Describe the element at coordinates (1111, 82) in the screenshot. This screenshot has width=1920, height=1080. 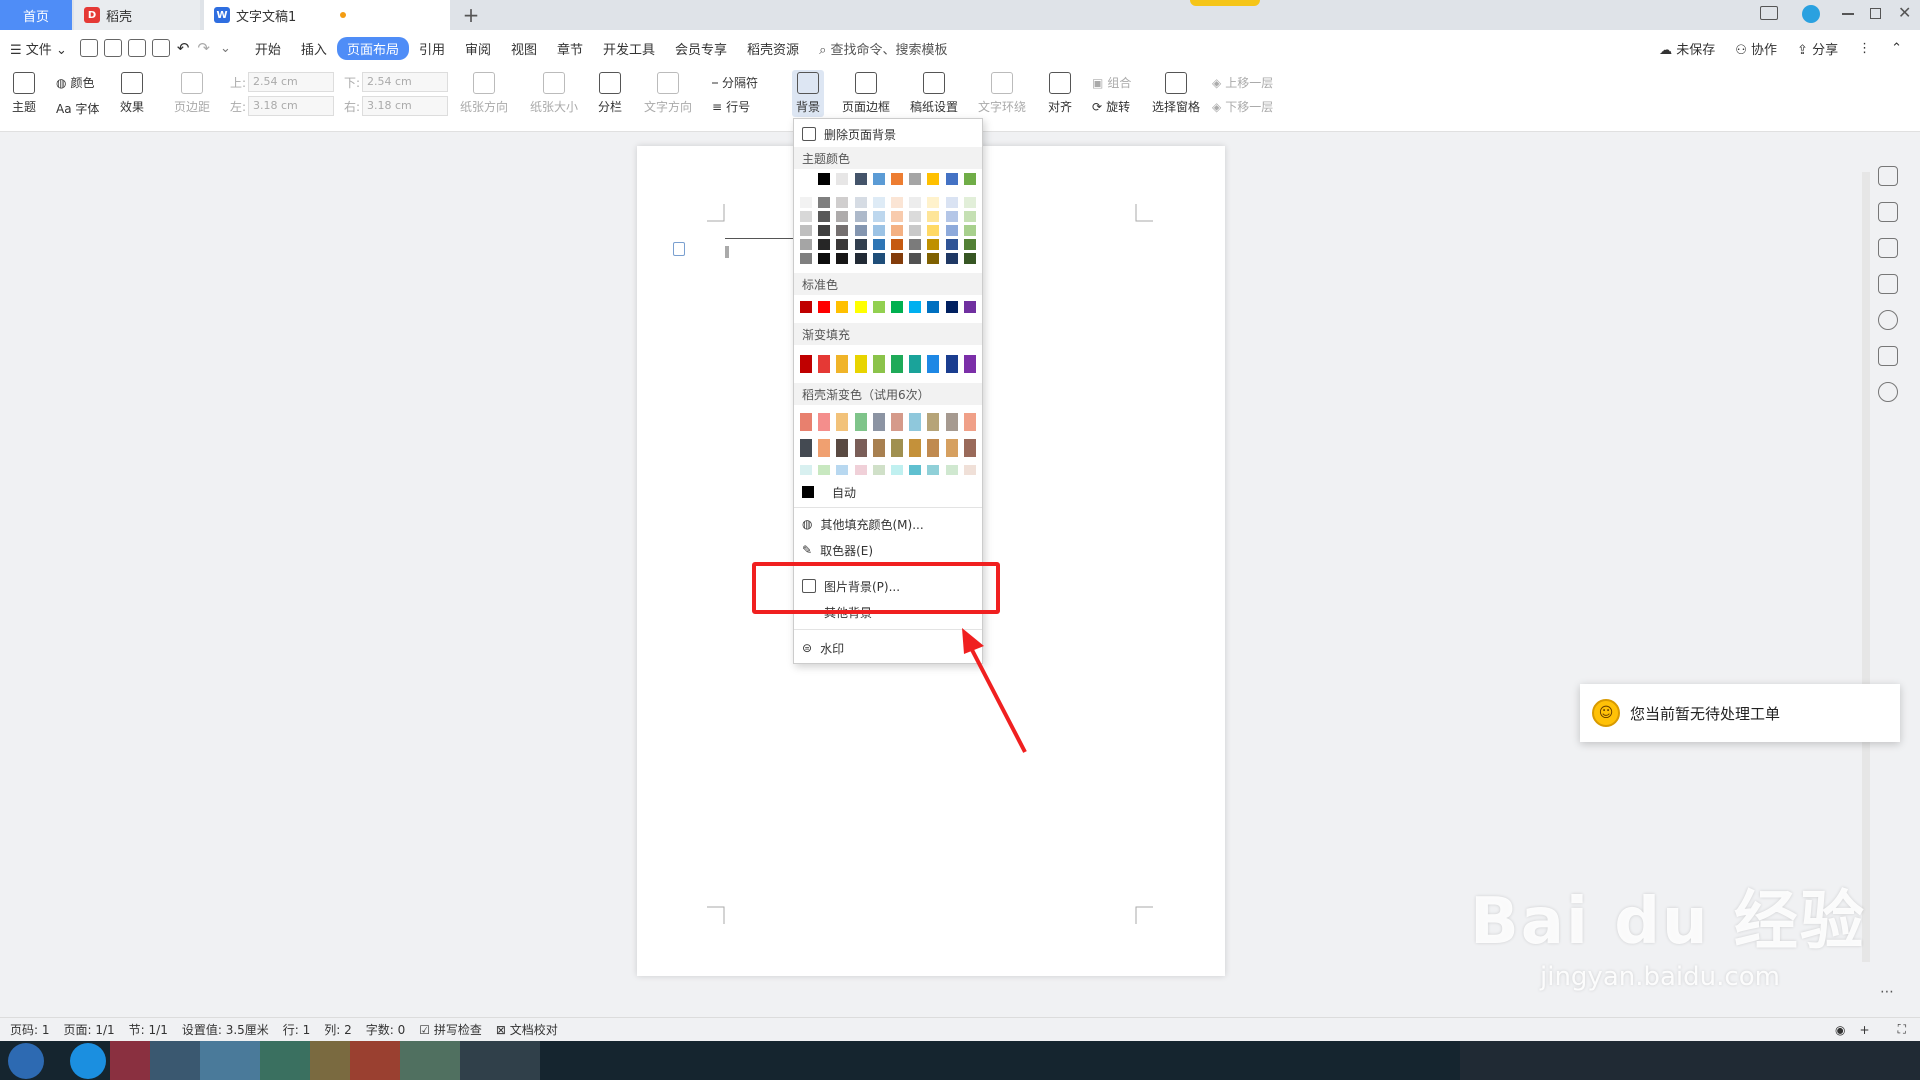
I see `group-button: ▣ 组合` at that location.